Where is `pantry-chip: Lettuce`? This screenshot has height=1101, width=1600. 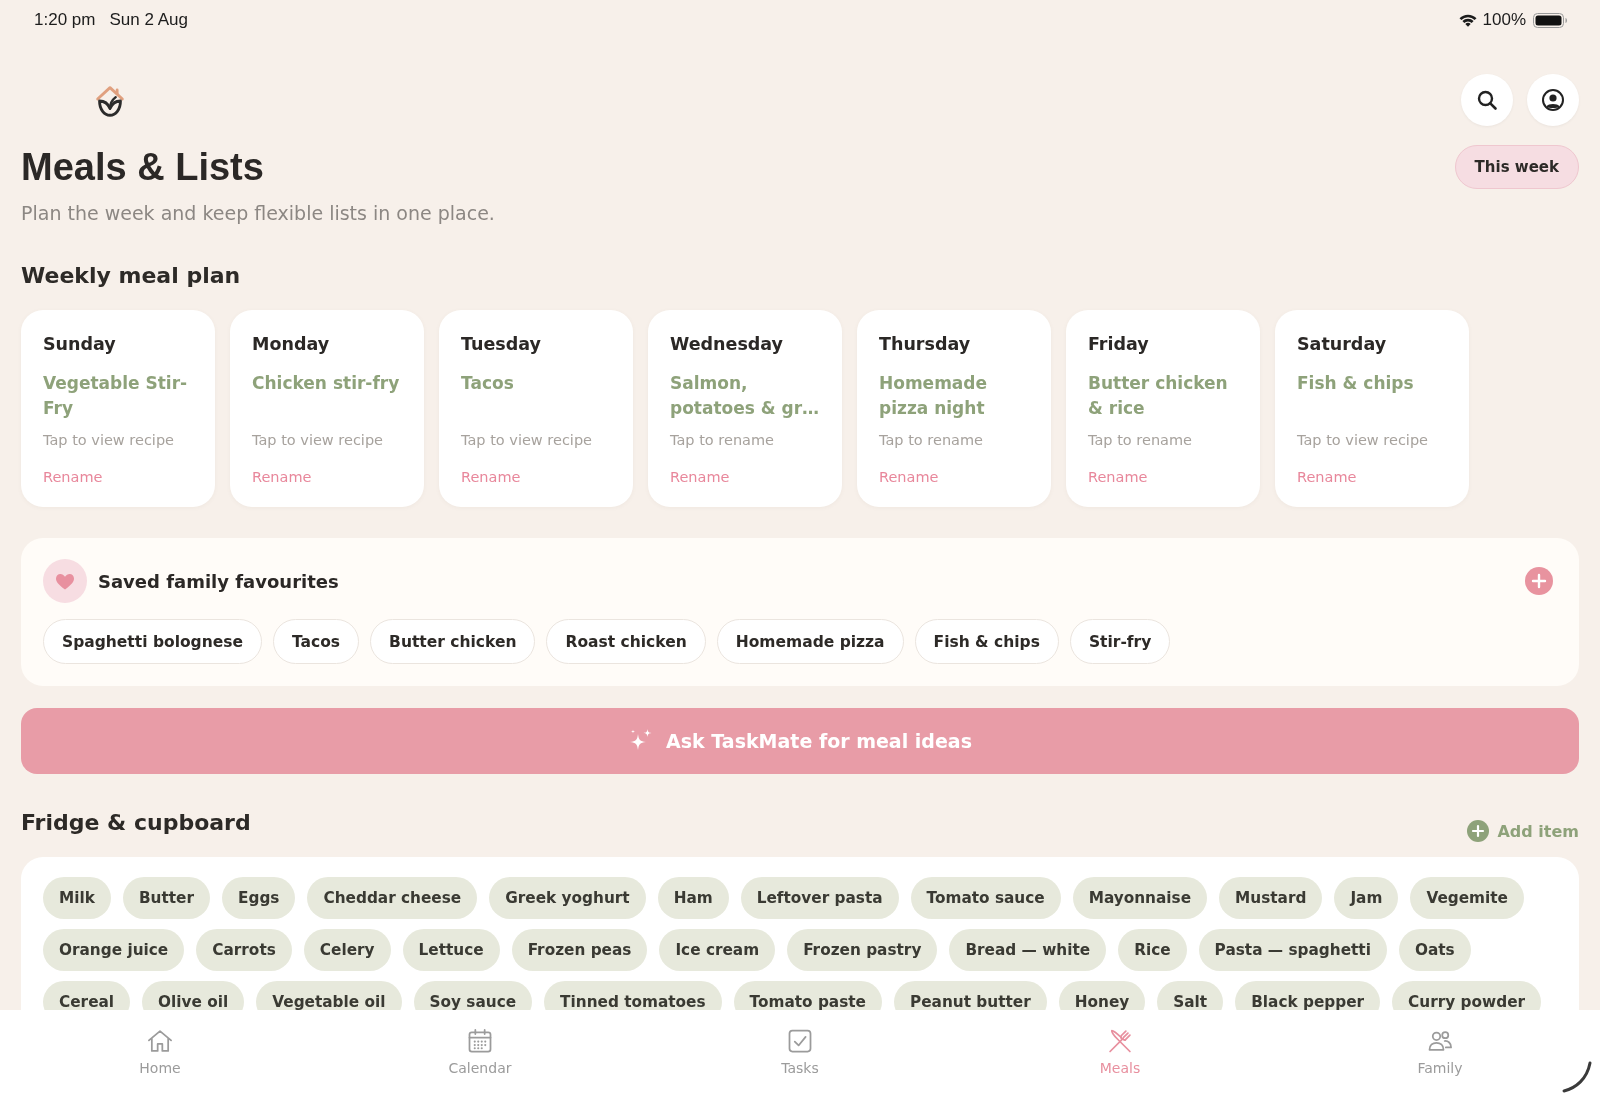 pantry-chip: Lettuce is located at coordinates (451, 950).